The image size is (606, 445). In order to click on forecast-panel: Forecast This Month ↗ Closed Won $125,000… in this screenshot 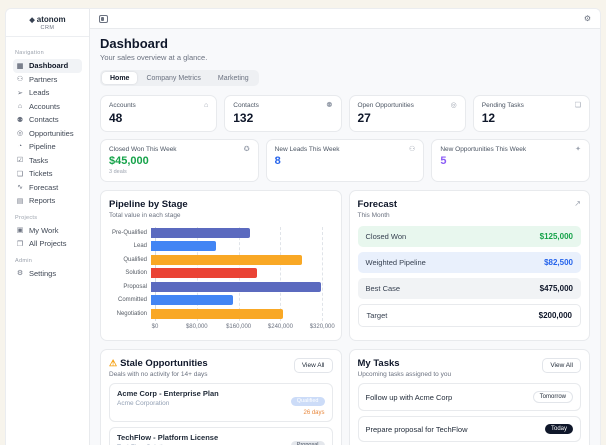, I will do `click(469, 265)`.